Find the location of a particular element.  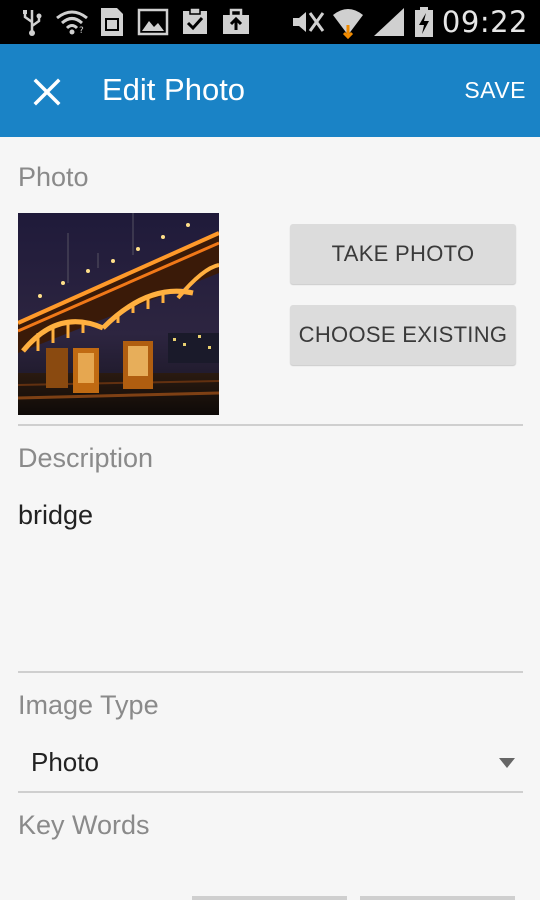

description-field: bridge is located at coordinates (55, 515).